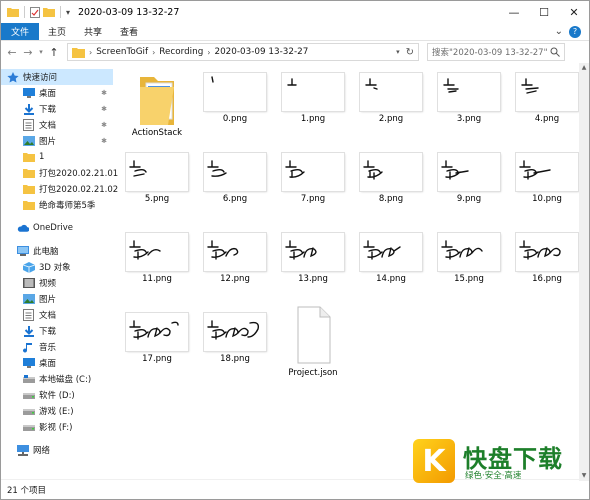 Image resolution: width=590 pixels, height=500 pixels. Describe the element at coordinates (23, 450) in the screenshot. I see `network-icon` at that location.